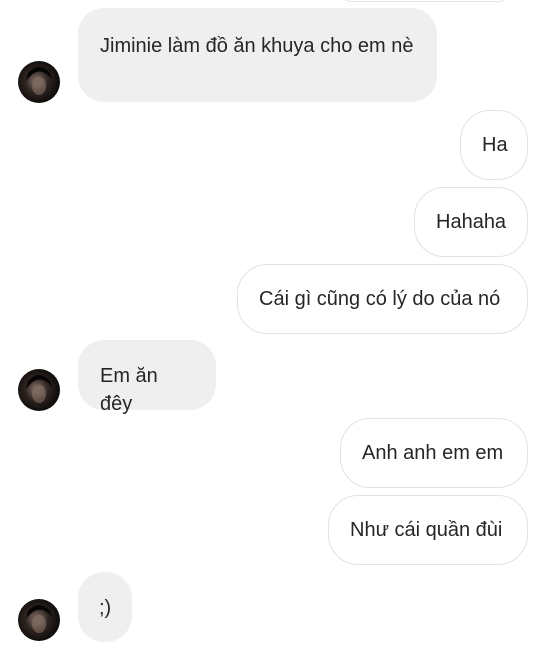  Describe the element at coordinates (425, 1) in the screenshot. I see `clipped-outgoing-bubble` at that location.